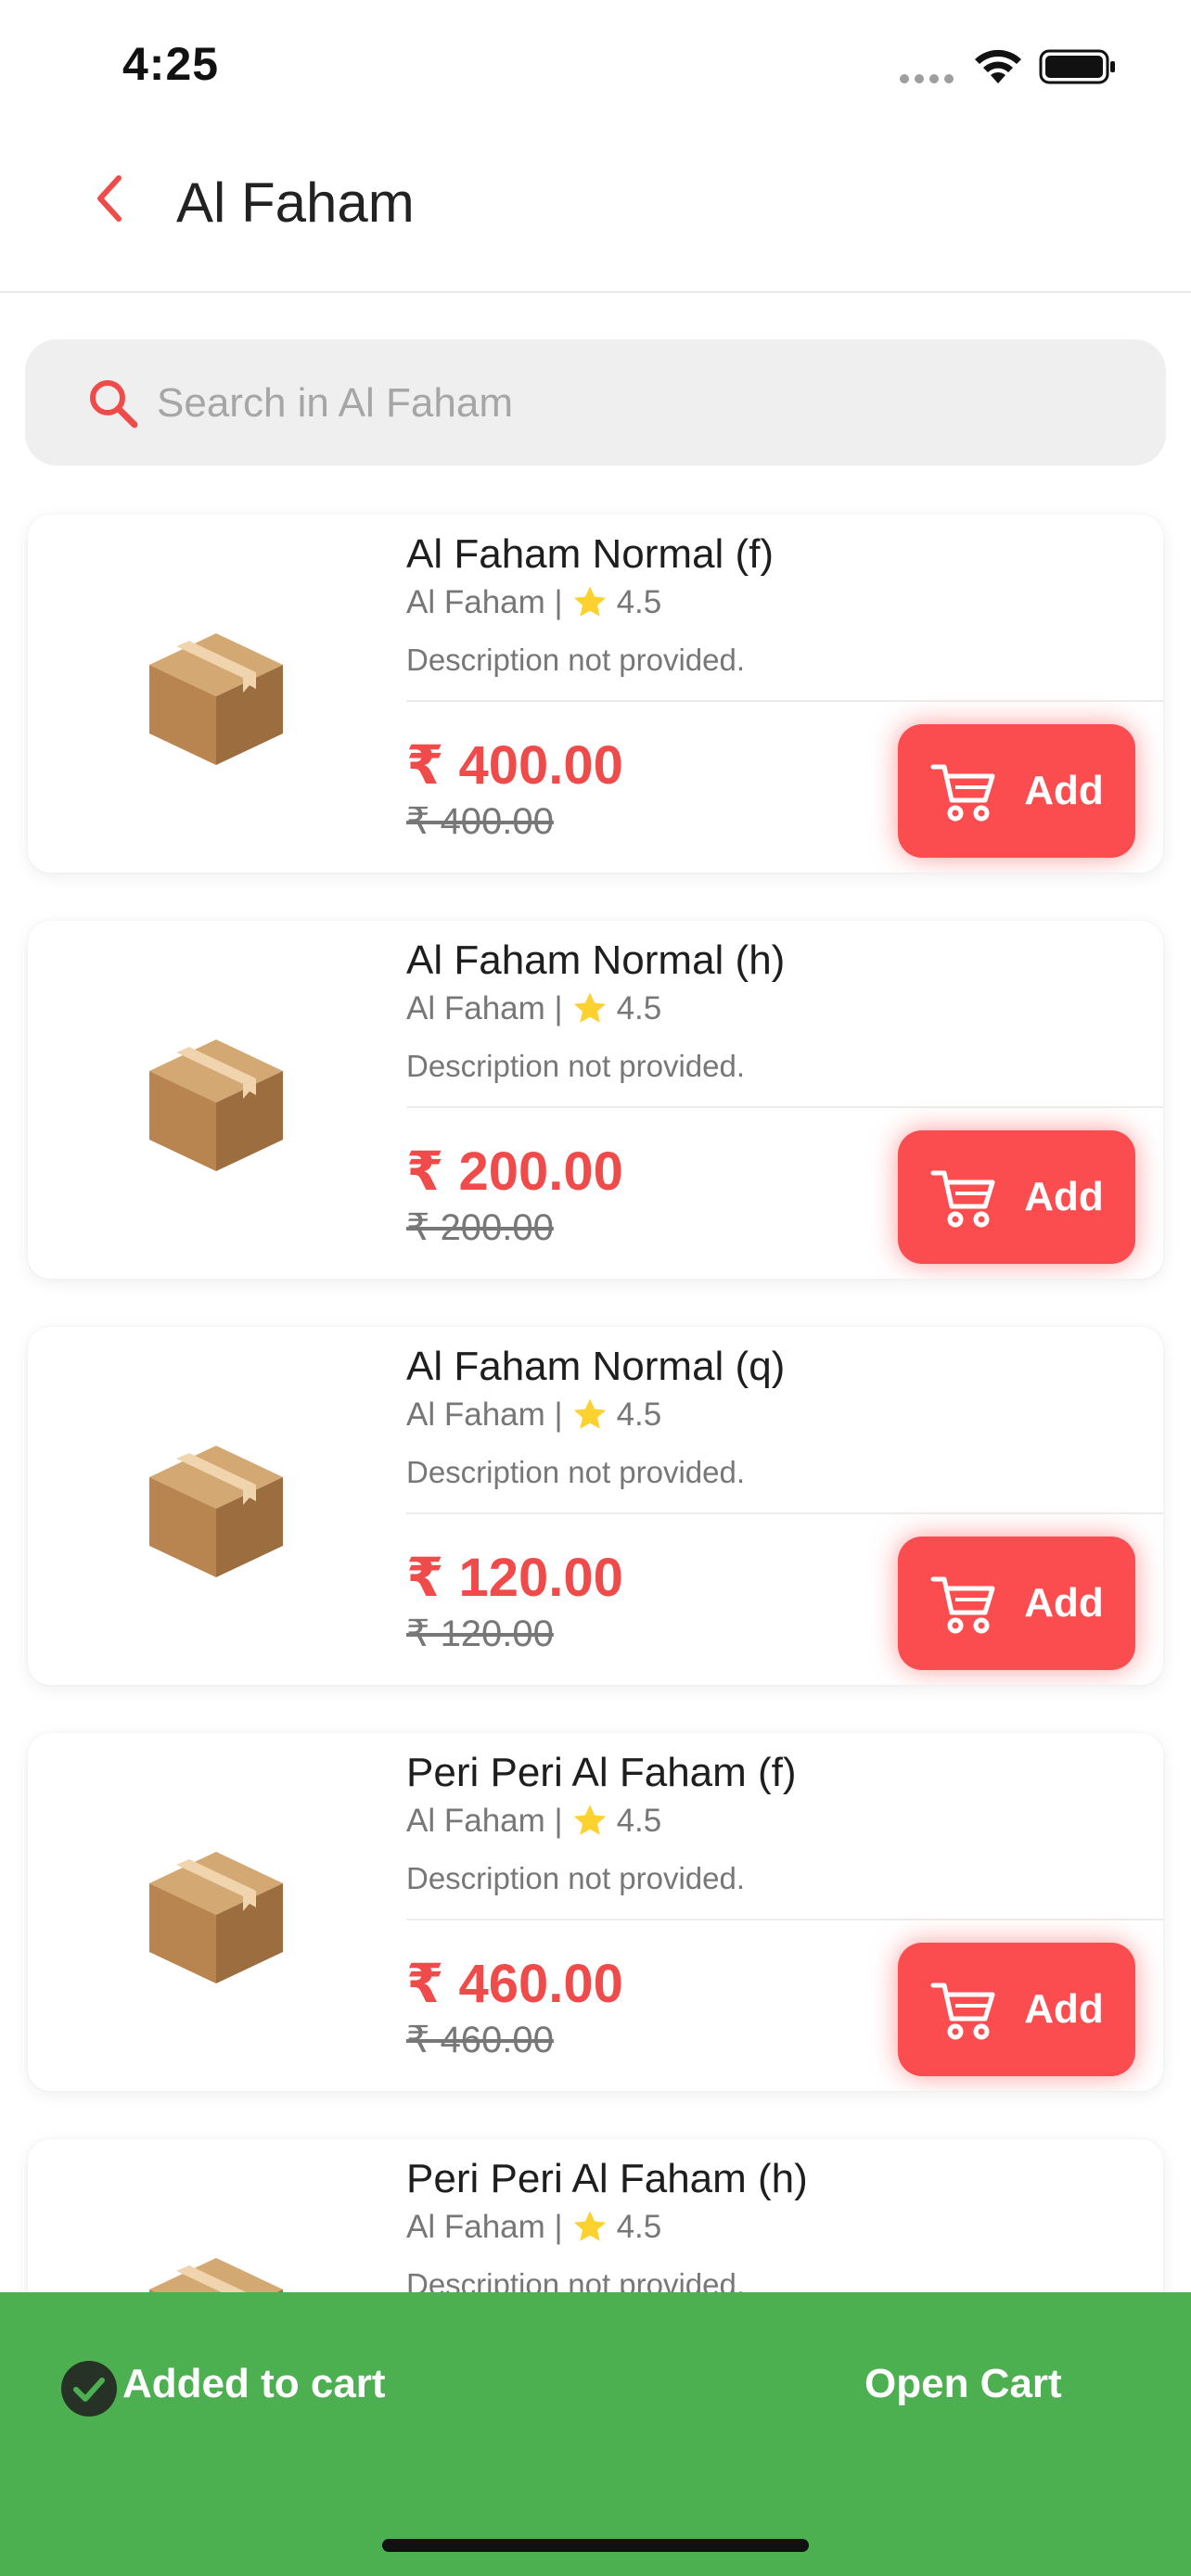  I want to click on price-original: ₹ 120.00, so click(480, 1633).